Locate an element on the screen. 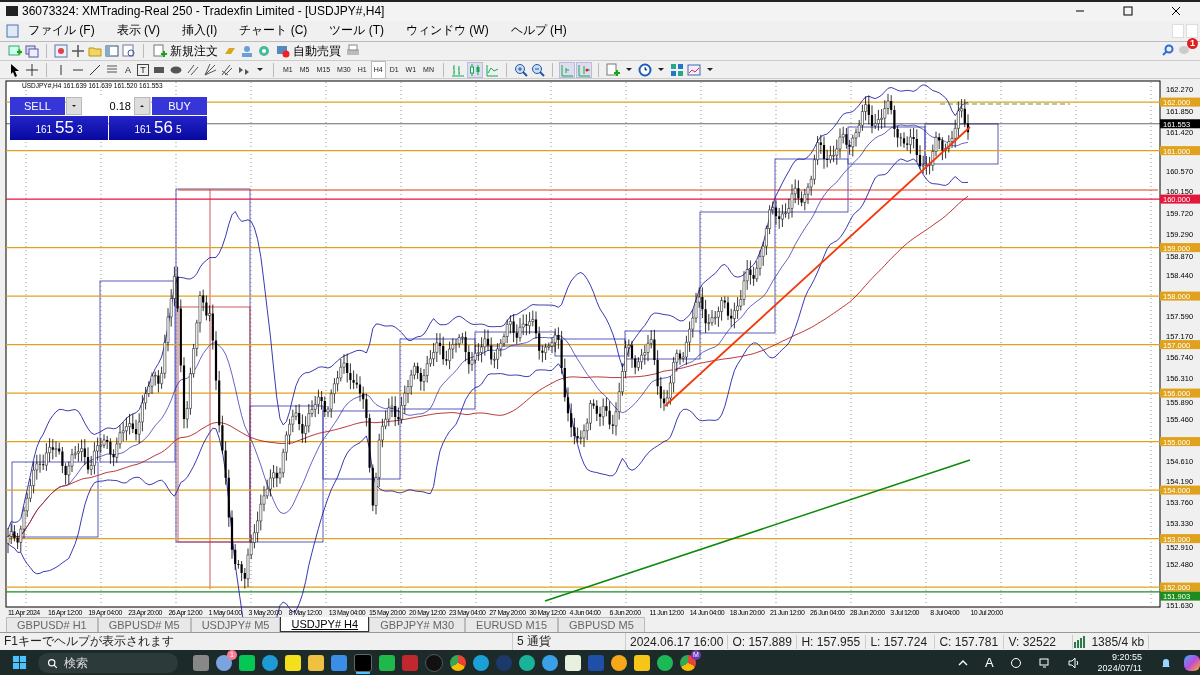 This screenshot has height=675, width=1200. bar-time: 2024.06.17 16:00 is located at coordinates (677, 641).